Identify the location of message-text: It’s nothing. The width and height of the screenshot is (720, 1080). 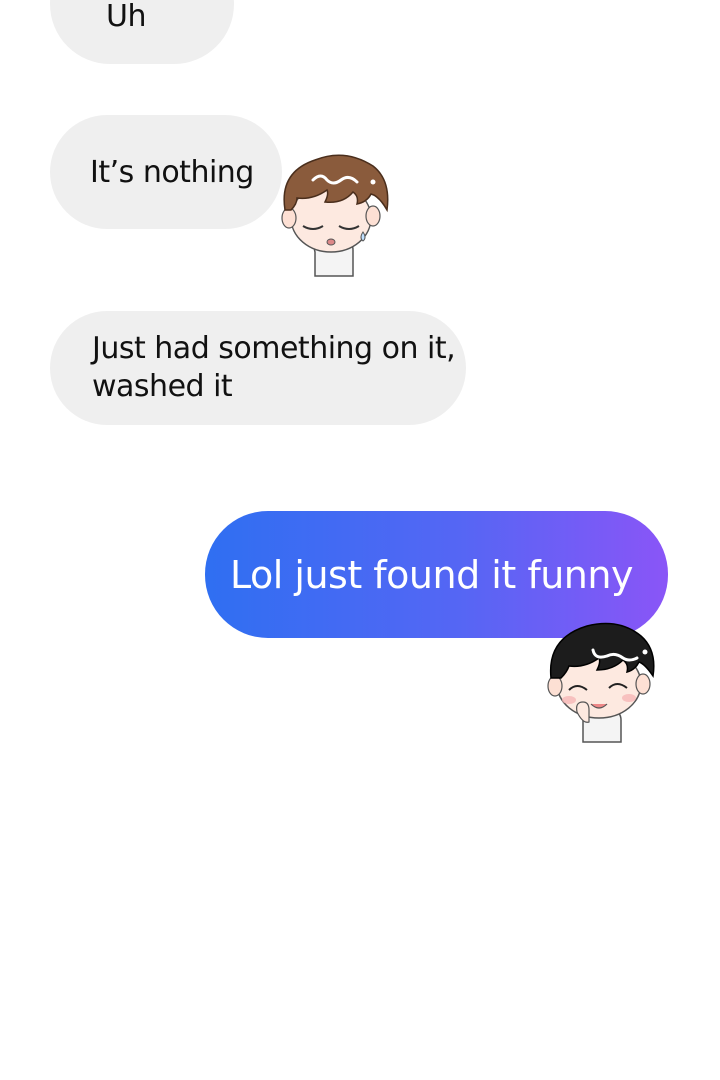
(172, 172).